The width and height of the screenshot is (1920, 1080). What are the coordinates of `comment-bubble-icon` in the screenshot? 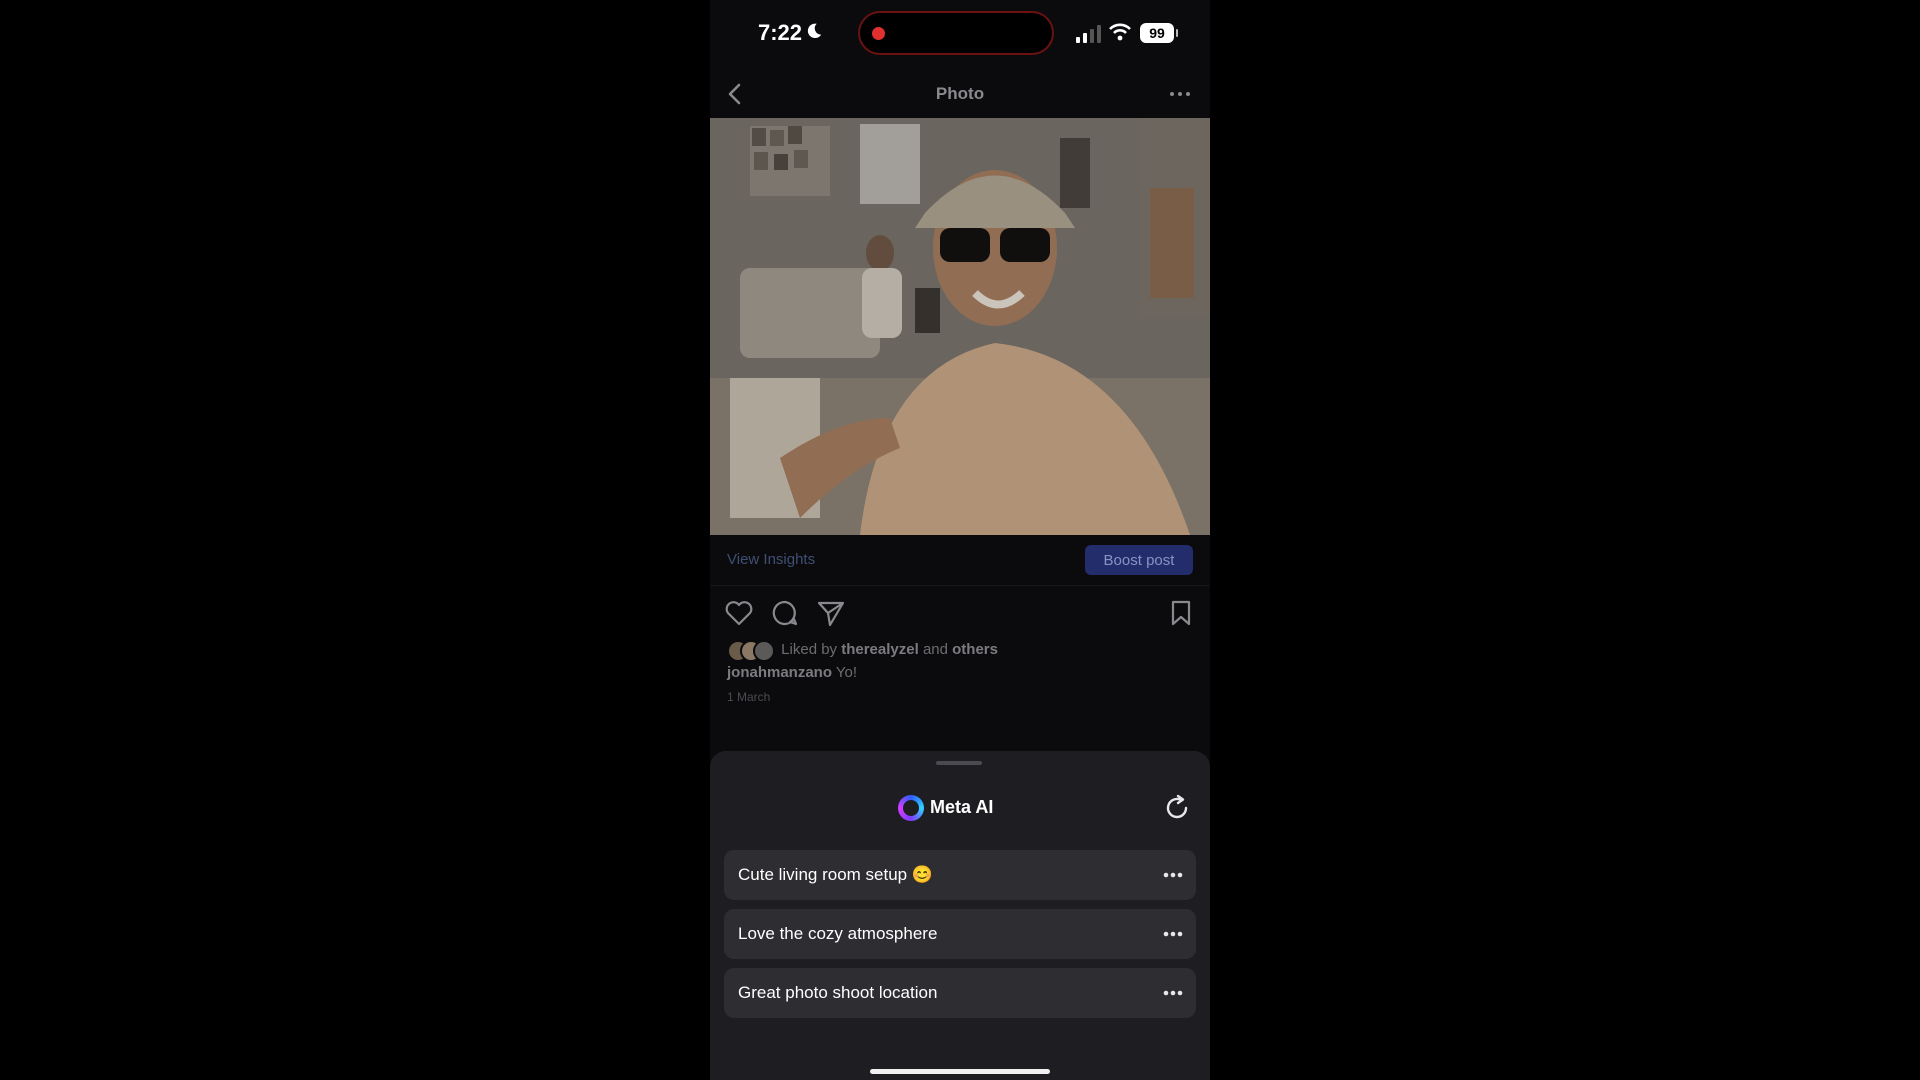 It's located at (785, 613).